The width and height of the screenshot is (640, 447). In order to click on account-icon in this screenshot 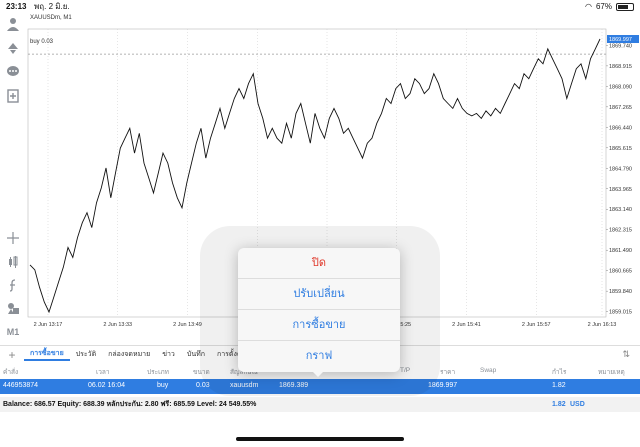, I will do `click(13, 24)`.